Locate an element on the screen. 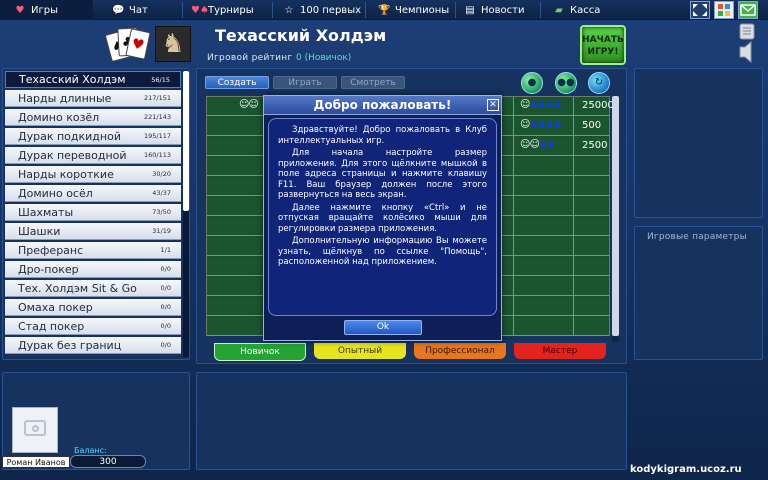 The image size is (768, 480). nav-tab-top100: ☆ 100 первых is located at coordinates (322, 10).